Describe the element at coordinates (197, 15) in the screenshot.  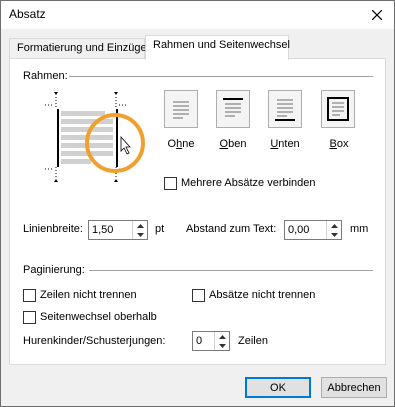
I see `title-bar: Absatz` at that location.